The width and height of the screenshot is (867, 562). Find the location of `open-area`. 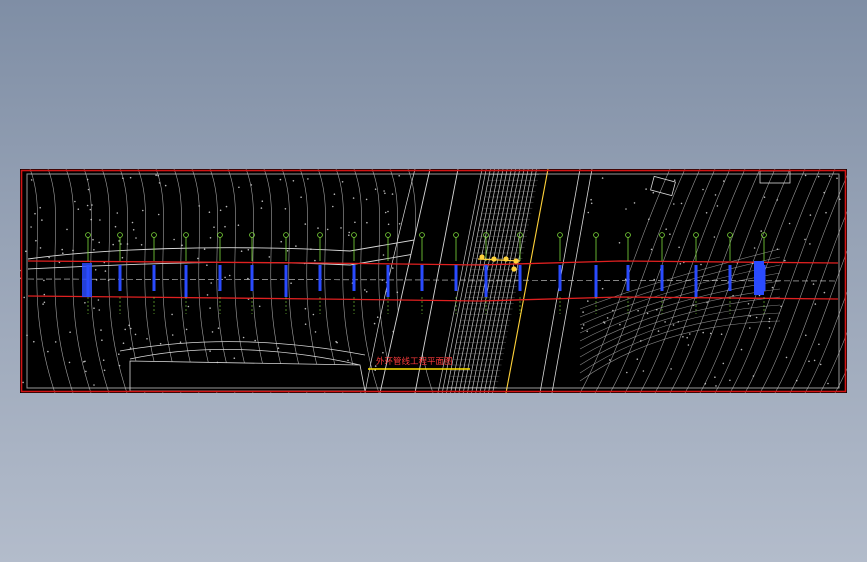

open-area is located at coordinates (247, 376).